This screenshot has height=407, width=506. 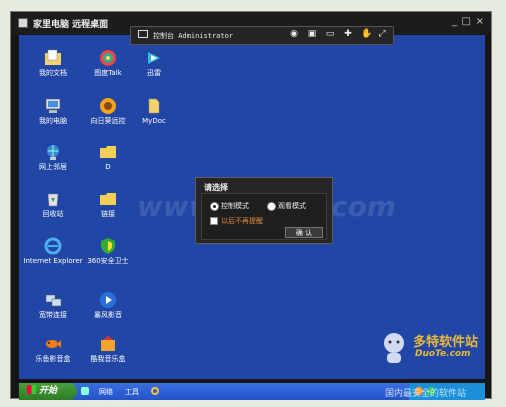 What do you see at coordinates (108, 315) in the screenshot?
I see `icon-label: 暴风影音` at bounding box center [108, 315].